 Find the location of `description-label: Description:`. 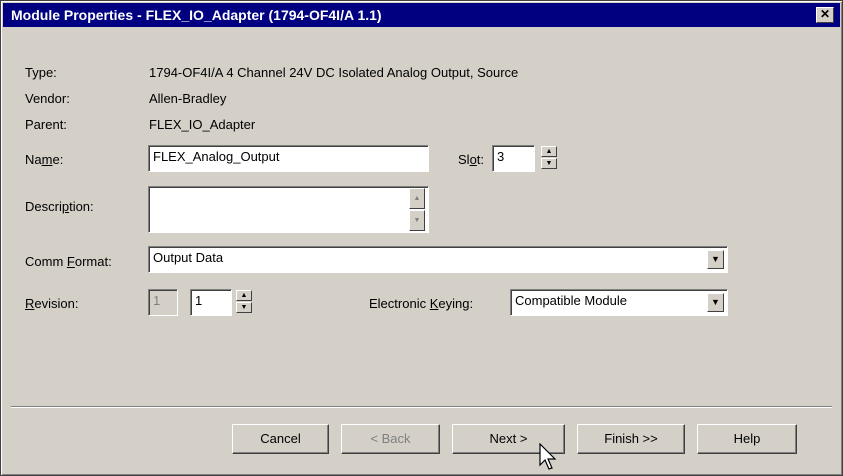

description-label: Description: is located at coordinates (59, 206).